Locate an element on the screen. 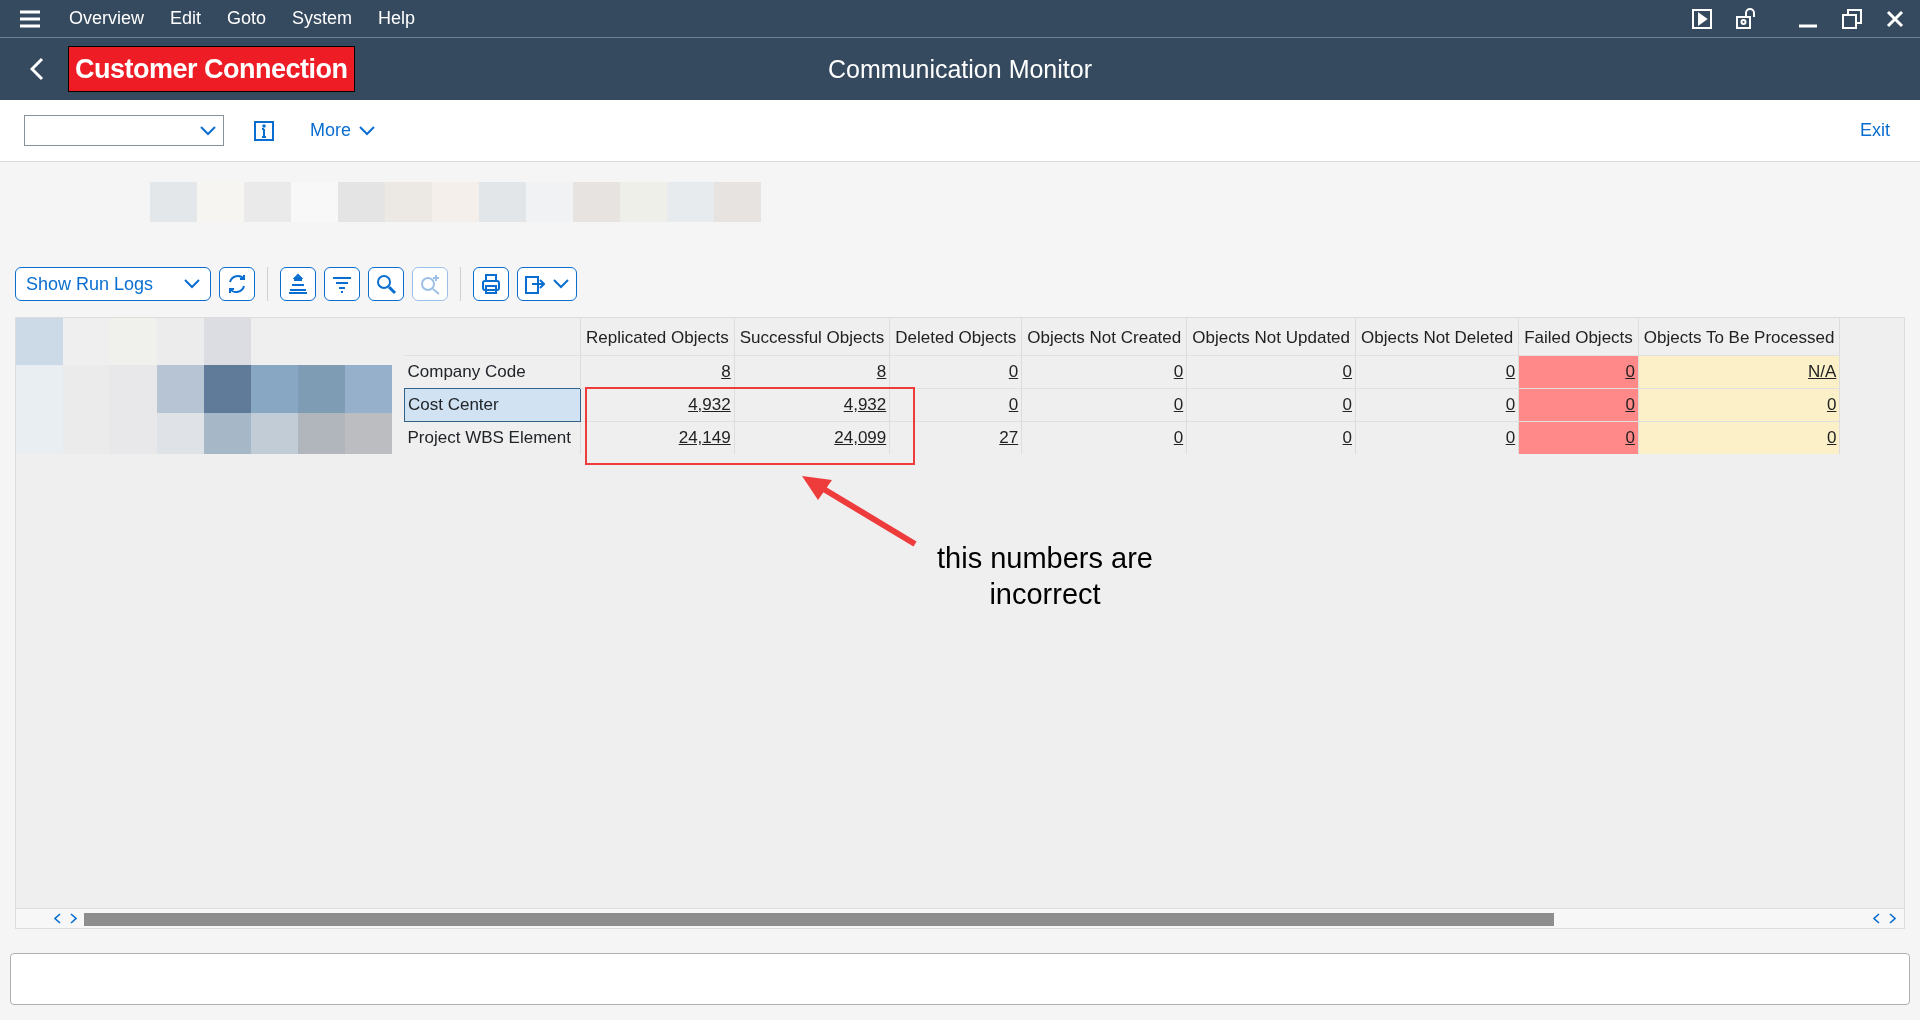 This screenshot has width=1920, height=1020. annotation-text: this numbers are incorrect is located at coordinates (1045, 576).